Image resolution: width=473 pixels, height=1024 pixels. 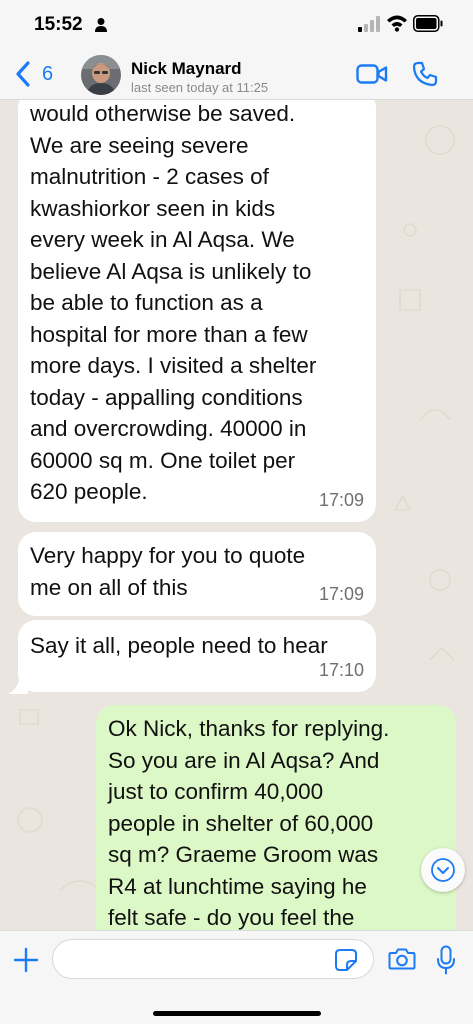 What do you see at coordinates (402, 959) in the screenshot?
I see `camera-icon` at bounding box center [402, 959].